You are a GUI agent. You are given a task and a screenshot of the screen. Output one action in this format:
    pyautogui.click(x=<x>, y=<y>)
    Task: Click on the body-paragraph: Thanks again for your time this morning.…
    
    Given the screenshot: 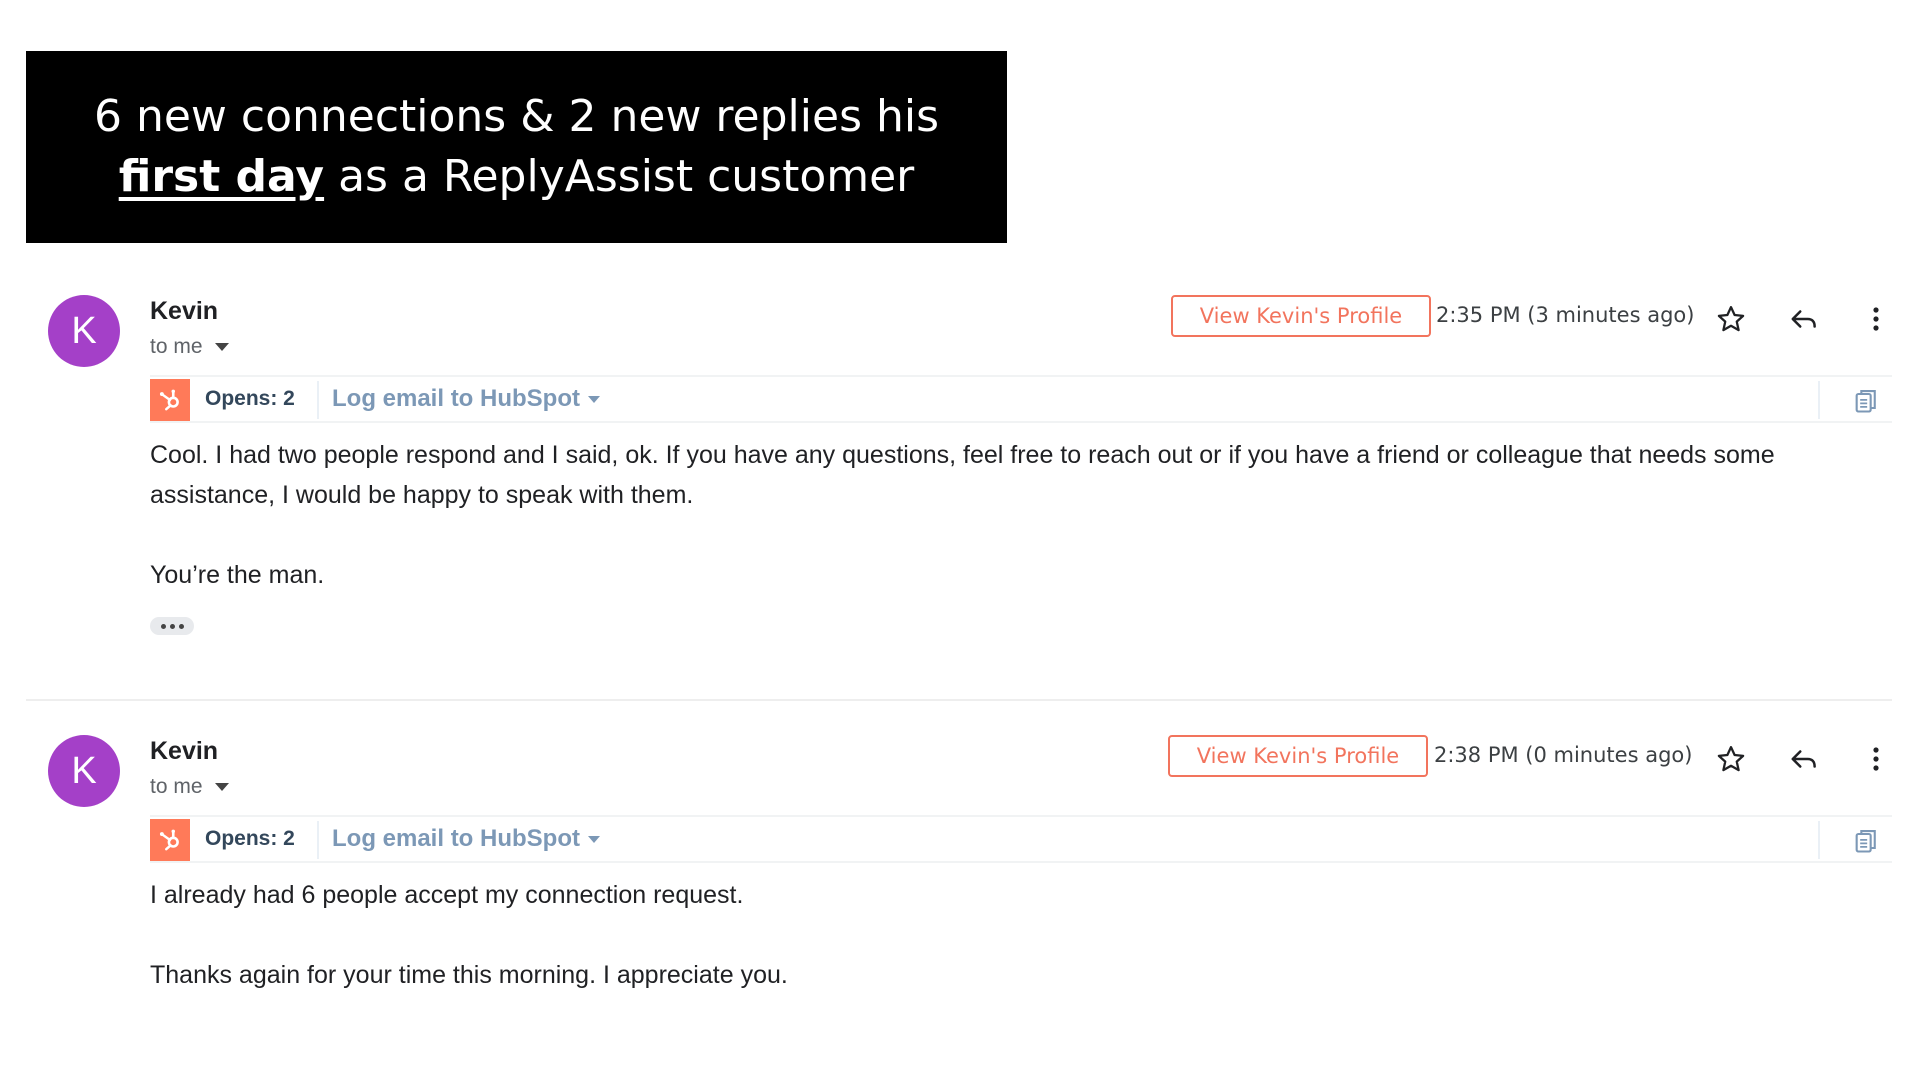 What is the action you would take?
    pyautogui.click(x=469, y=975)
    